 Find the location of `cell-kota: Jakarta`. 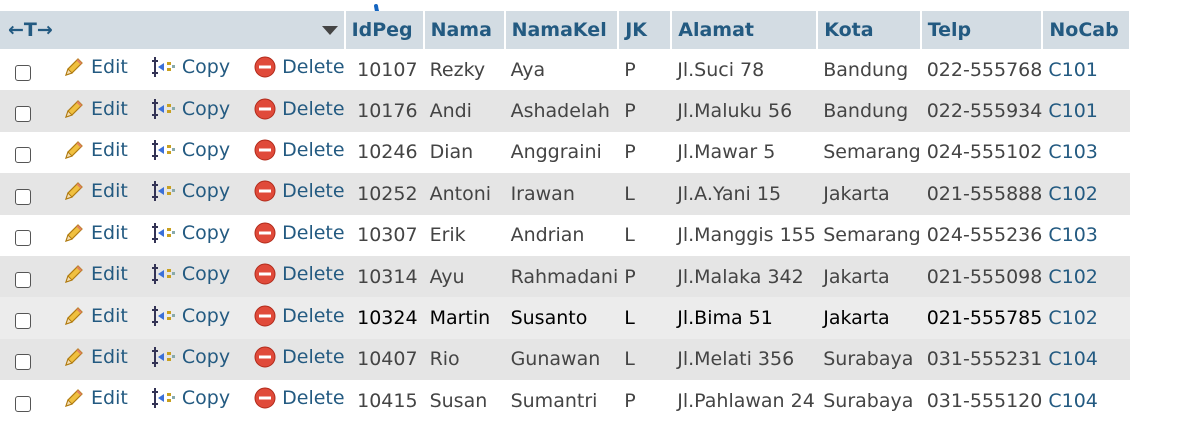

cell-kota: Jakarta is located at coordinates (869, 194).